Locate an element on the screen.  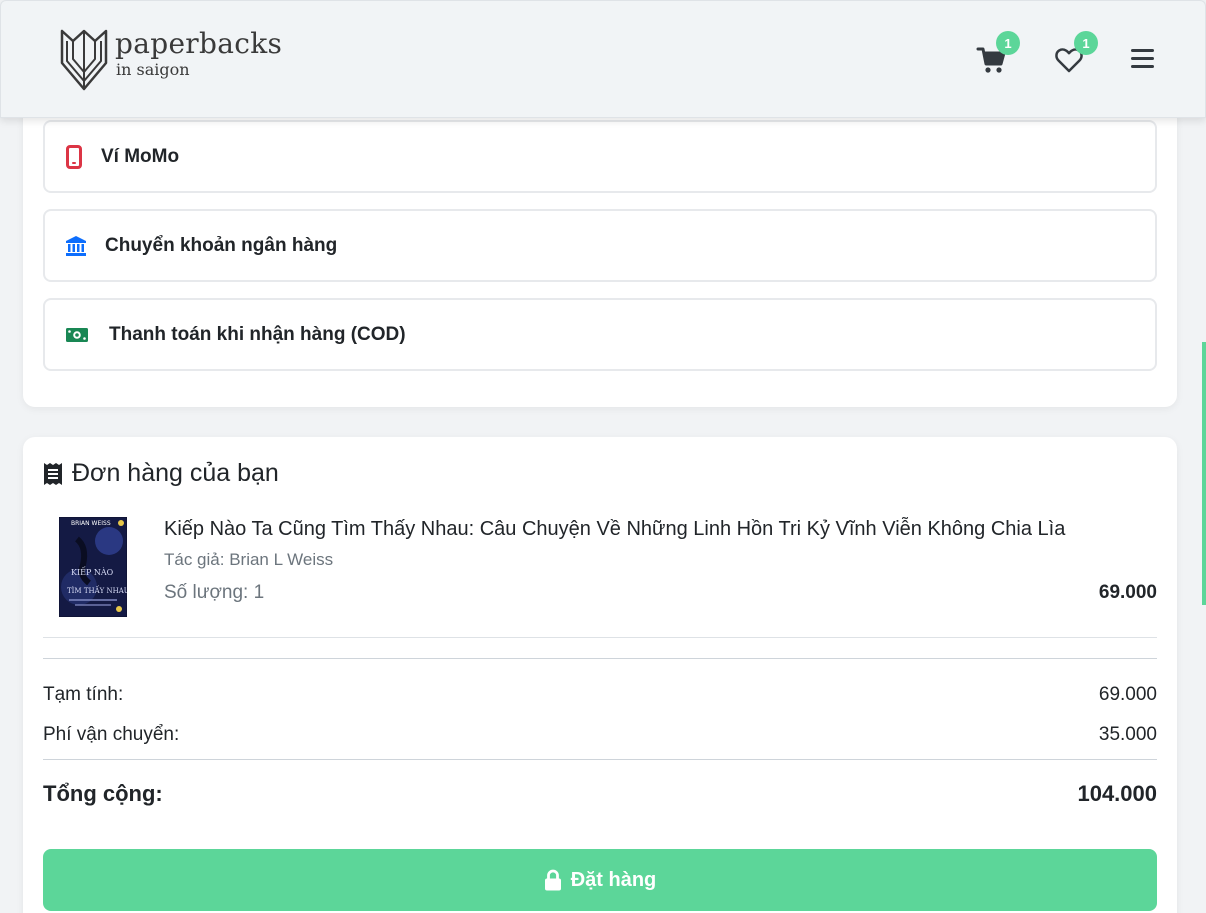
subtotal-value: 69.000 is located at coordinates (1127, 694).